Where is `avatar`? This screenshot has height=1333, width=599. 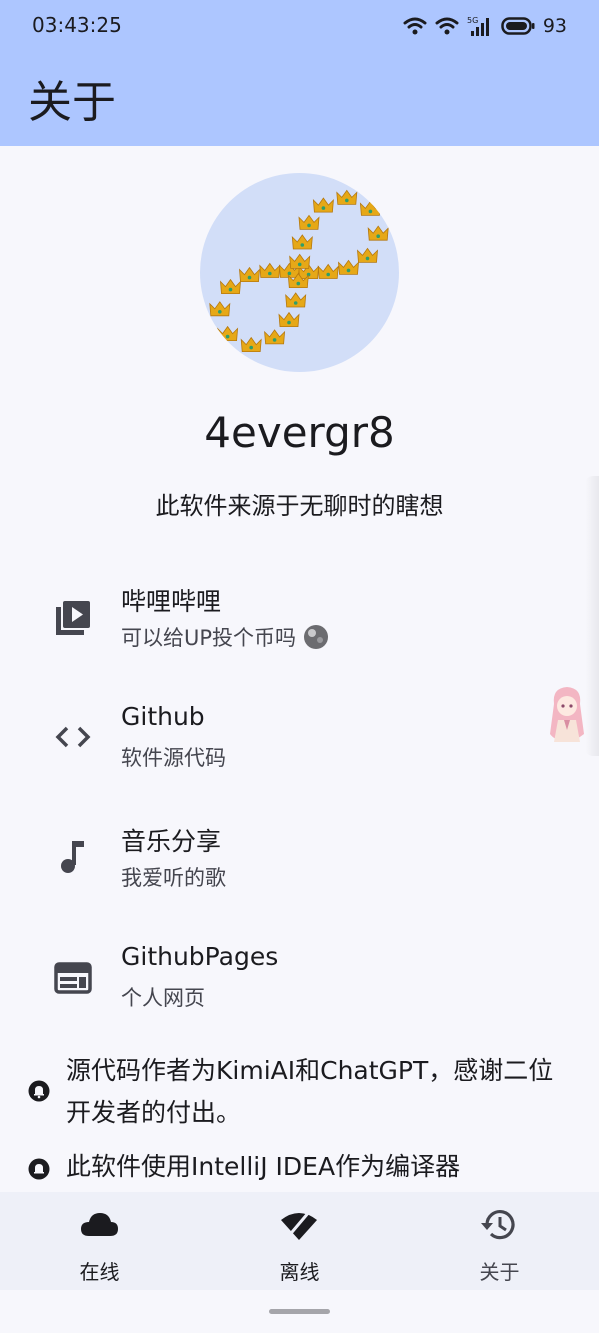
avatar is located at coordinates (299, 272).